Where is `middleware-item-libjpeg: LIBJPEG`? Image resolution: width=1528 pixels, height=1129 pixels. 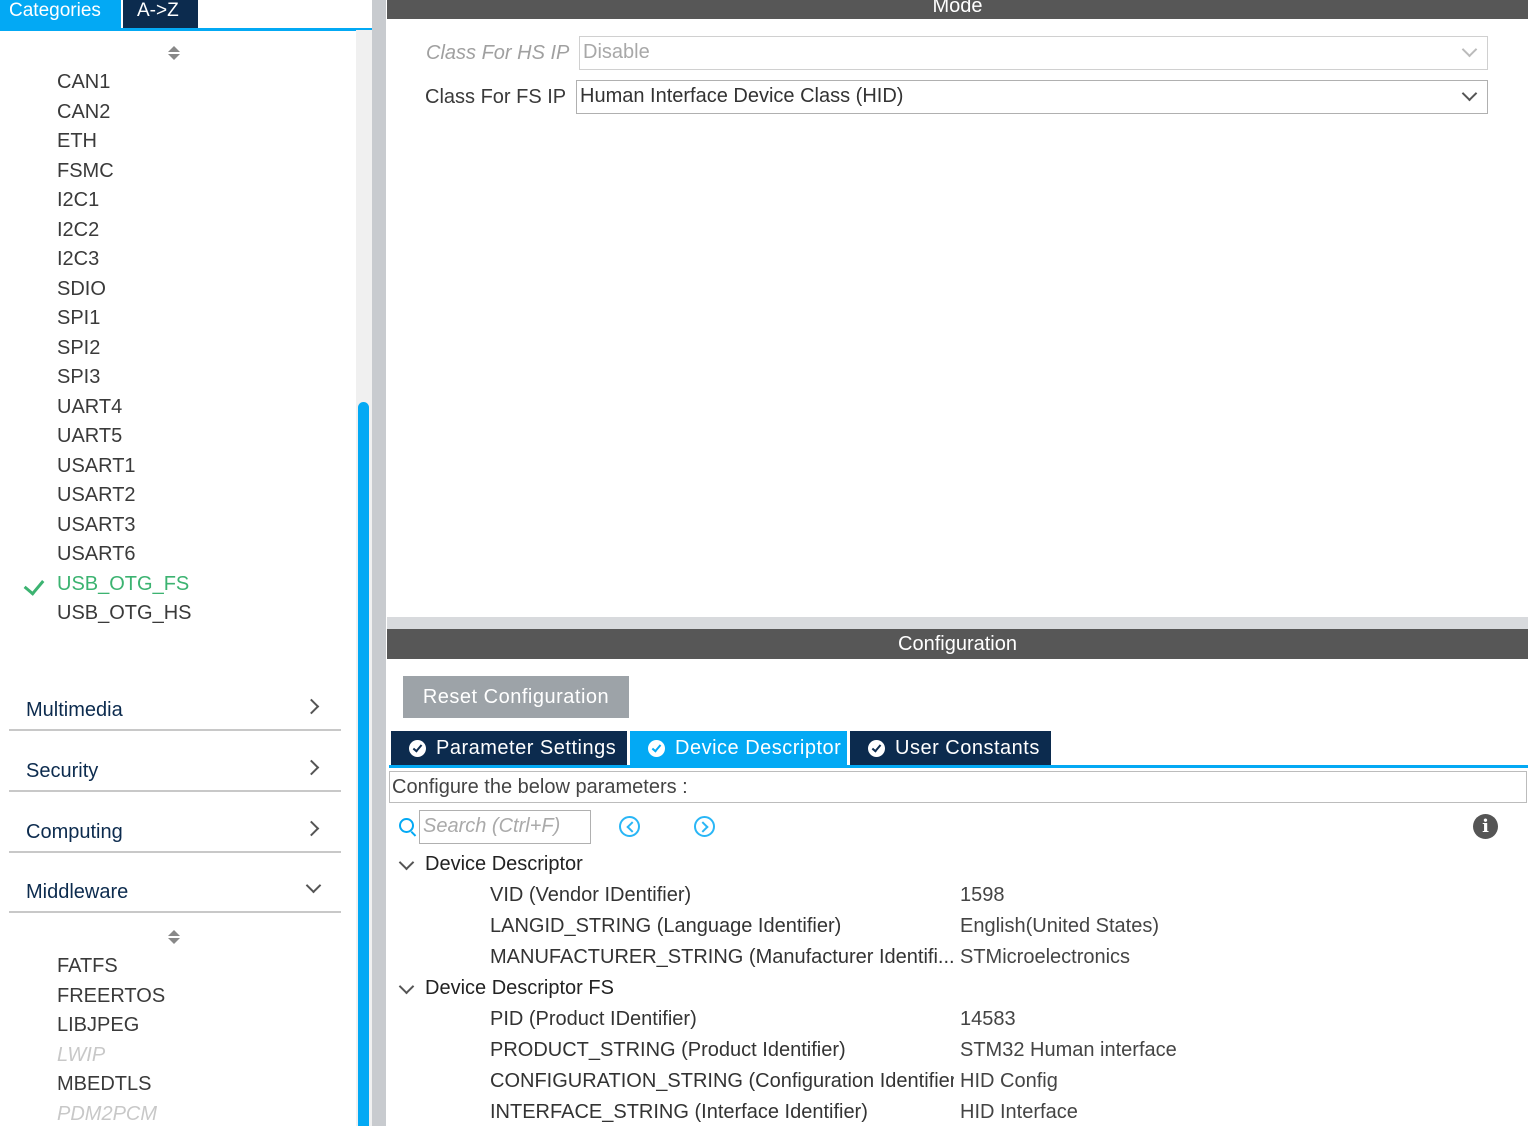 middleware-item-libjpeg: LIBJPEG is located at coordinates (170, 1026).